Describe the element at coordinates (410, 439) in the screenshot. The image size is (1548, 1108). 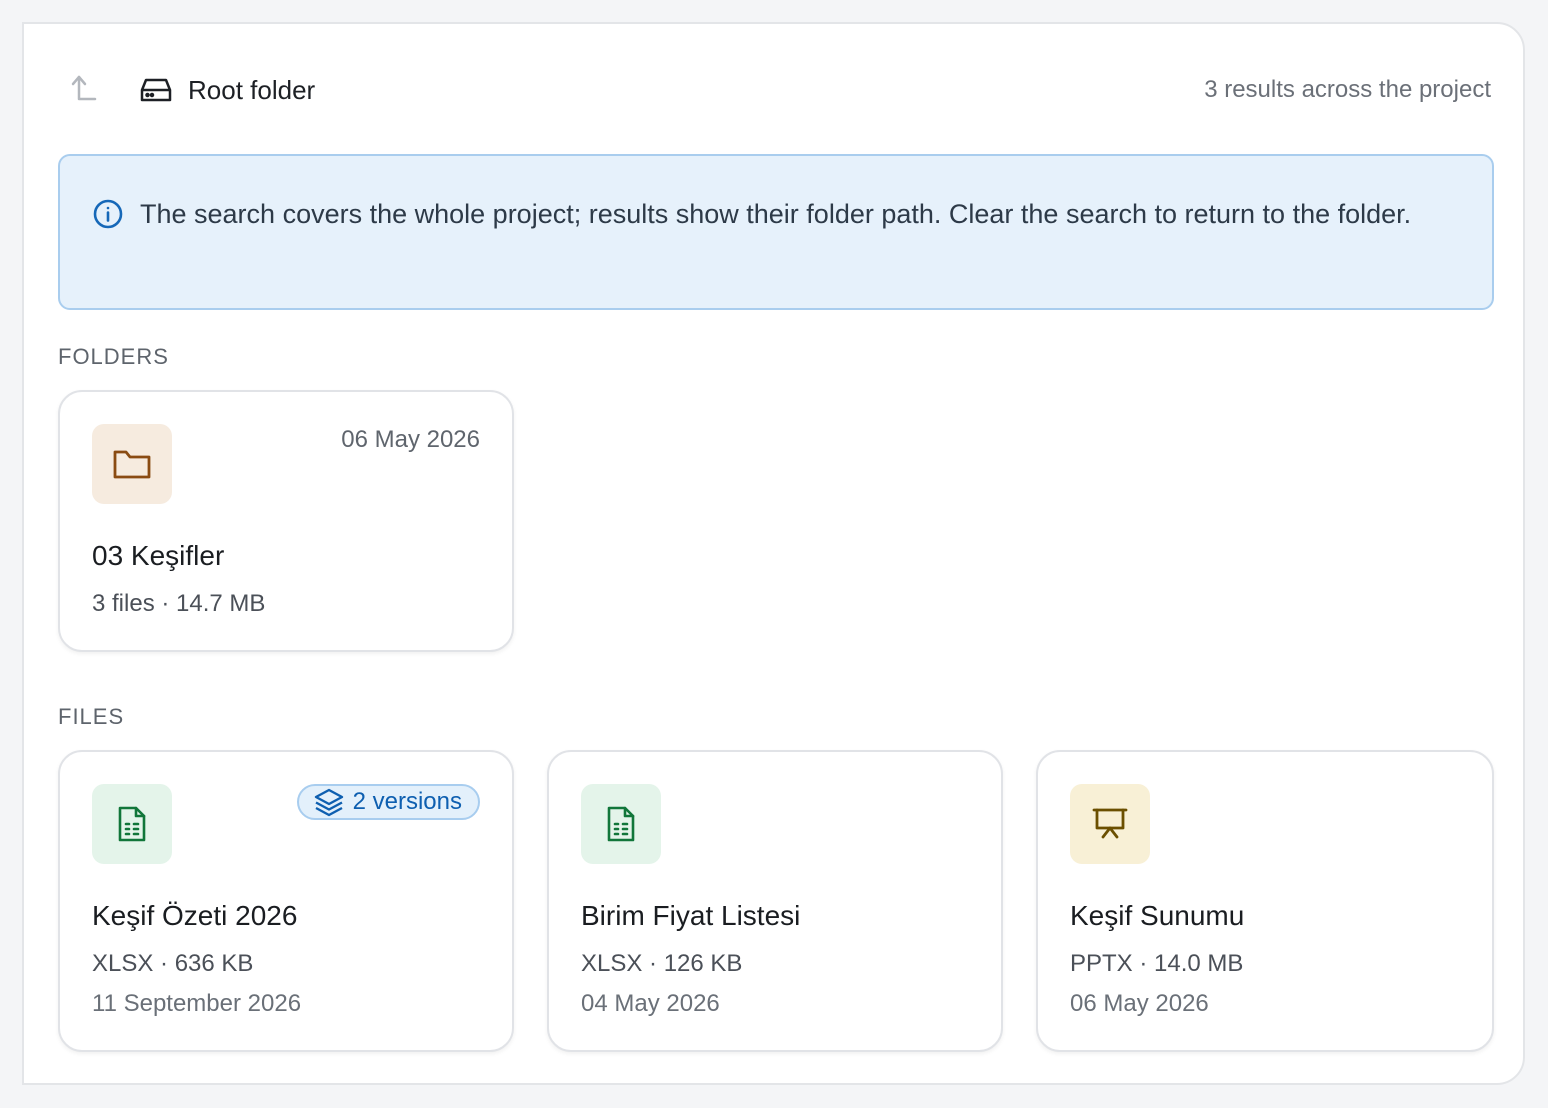
I see `folder-date: 06 May 2026` at that location.